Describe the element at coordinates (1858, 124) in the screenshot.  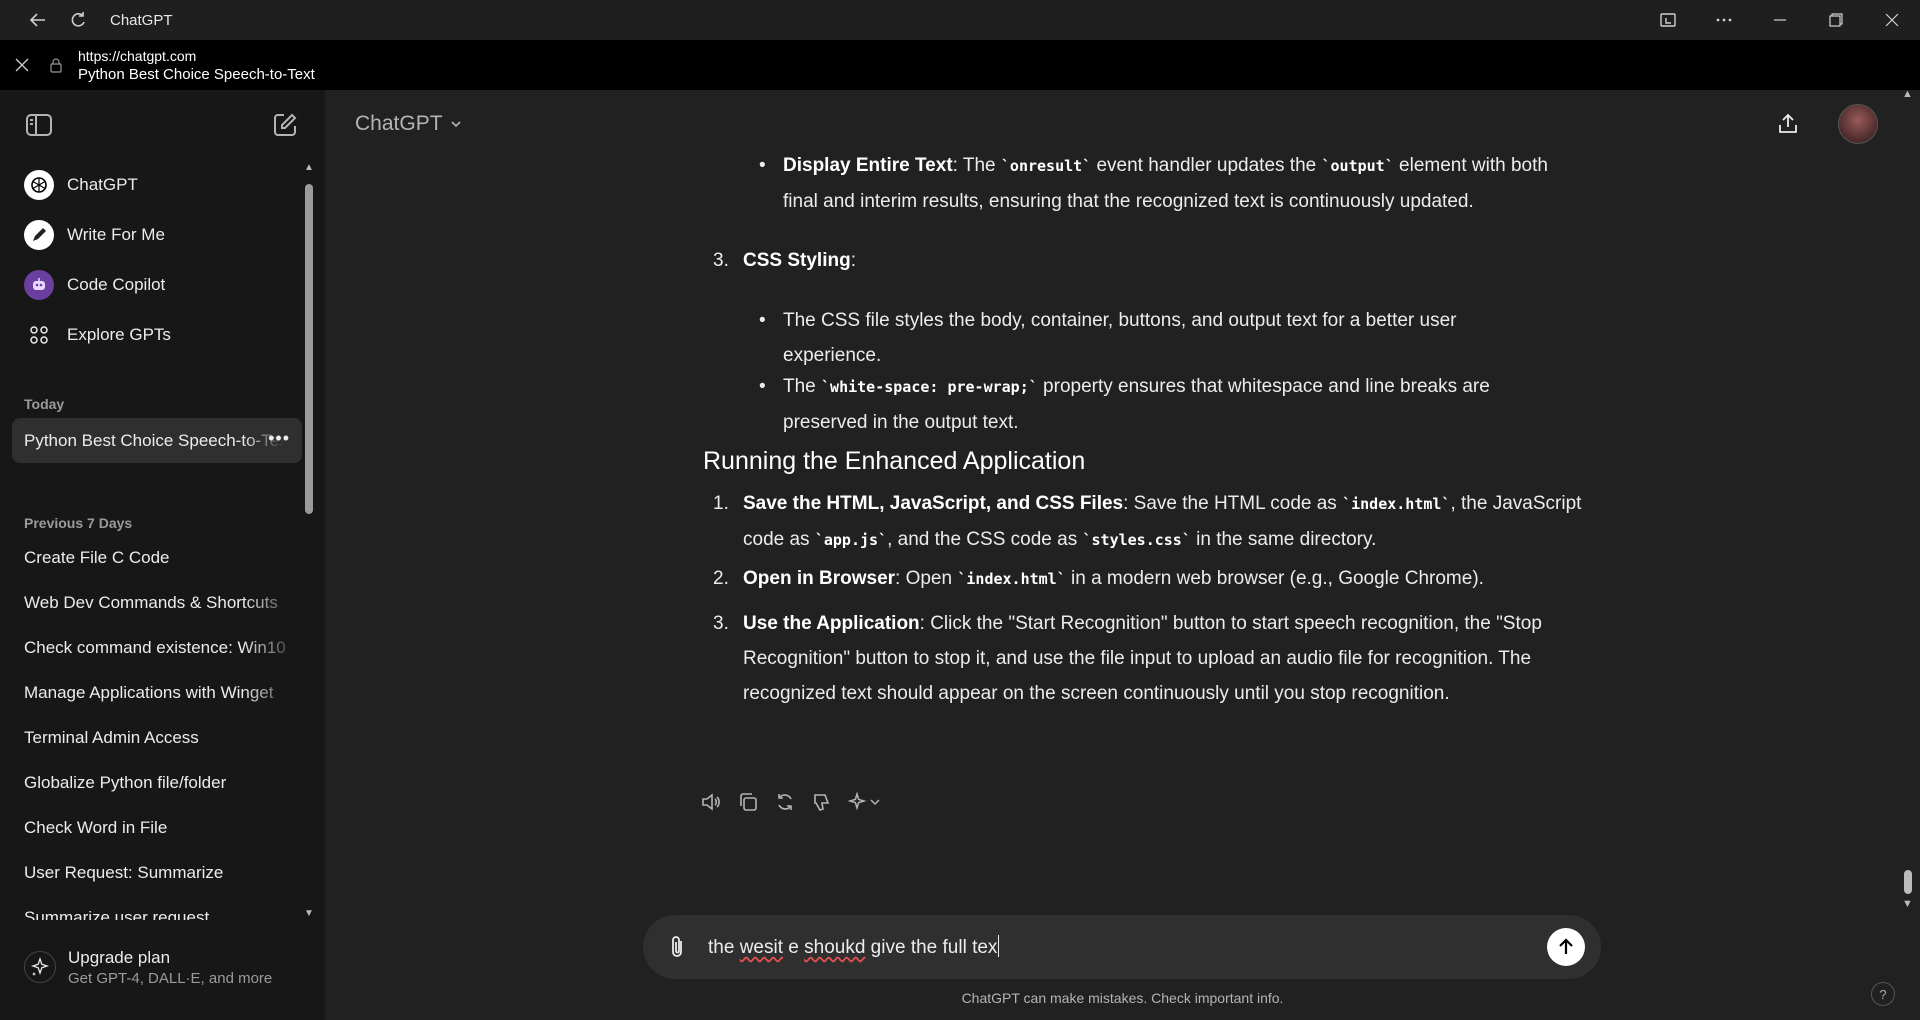
I see `avatar` at that location.